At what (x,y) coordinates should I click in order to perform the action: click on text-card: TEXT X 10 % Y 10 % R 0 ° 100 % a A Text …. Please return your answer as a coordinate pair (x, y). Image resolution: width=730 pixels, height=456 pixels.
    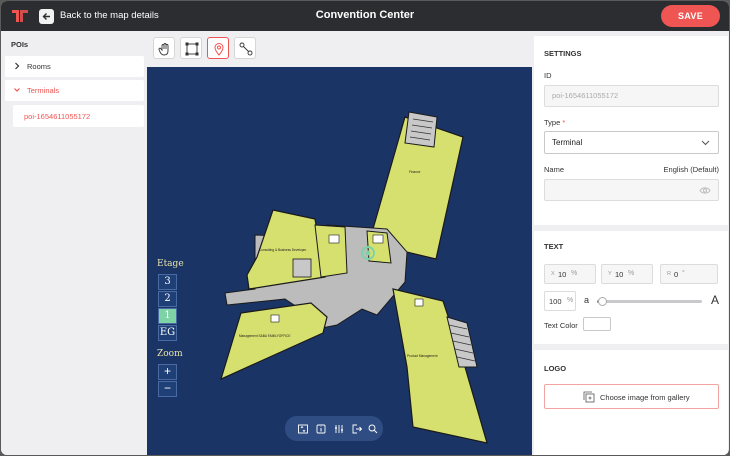
    Looking at the image, I should click on (631, 287).